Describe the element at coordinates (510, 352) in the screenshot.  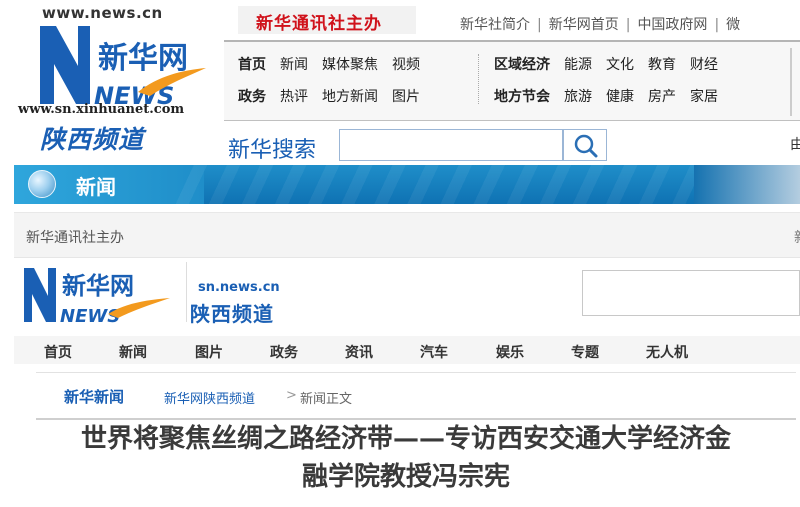
I see `channel-nav-ent: 娱乐` at that location.